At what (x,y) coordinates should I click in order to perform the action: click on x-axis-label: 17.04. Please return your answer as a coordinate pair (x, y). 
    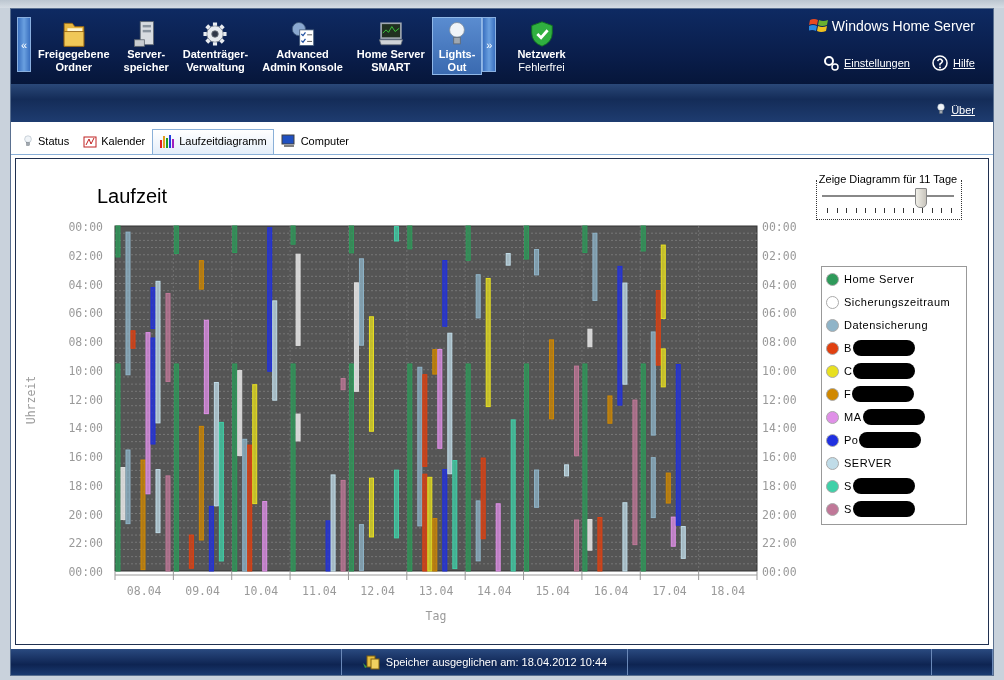
    Looking at the image, I should click on (669, 591).